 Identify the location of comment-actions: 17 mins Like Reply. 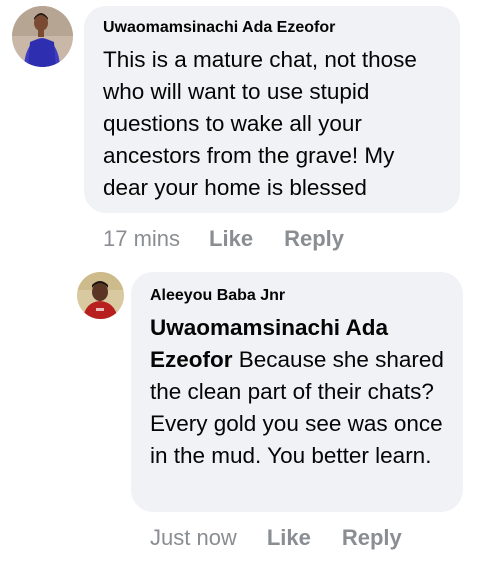
(223, 239).